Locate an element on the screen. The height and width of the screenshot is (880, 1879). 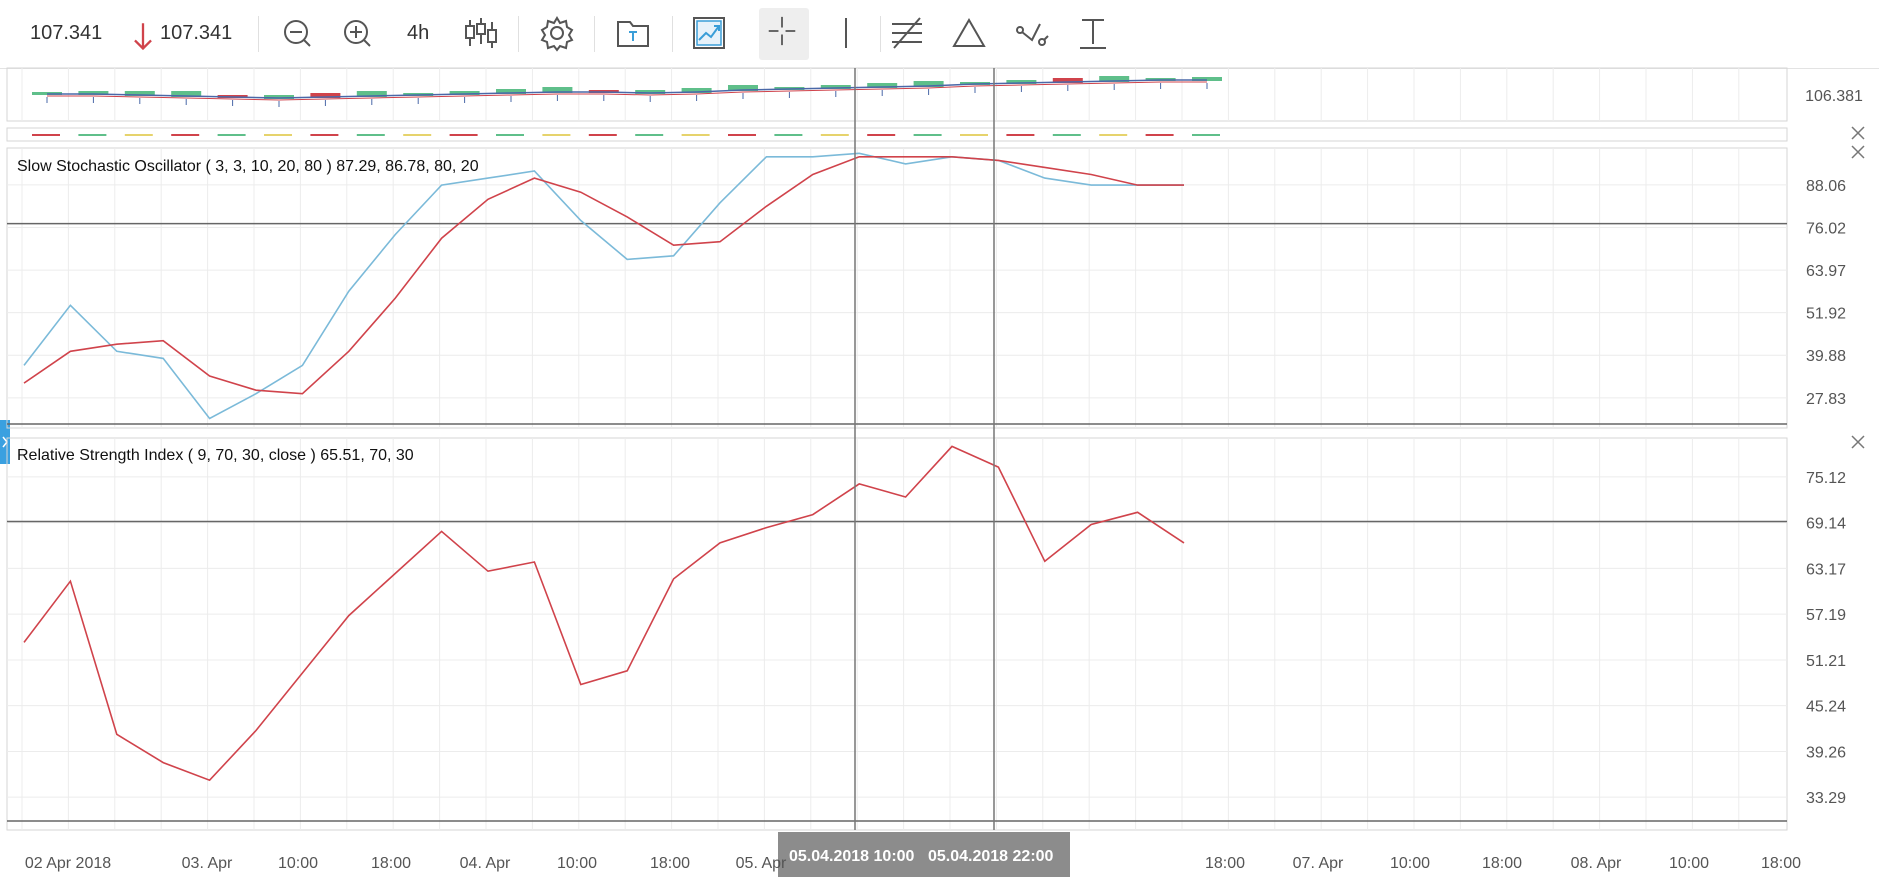
y-tick-label: 51.92 is located at coordinates (1826, 314).